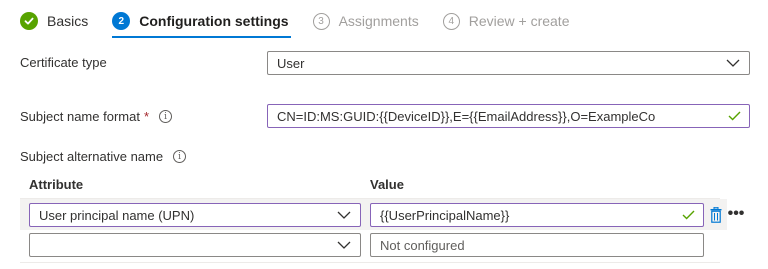  I want to click on tab-basics: Basics, so click(54, 21).